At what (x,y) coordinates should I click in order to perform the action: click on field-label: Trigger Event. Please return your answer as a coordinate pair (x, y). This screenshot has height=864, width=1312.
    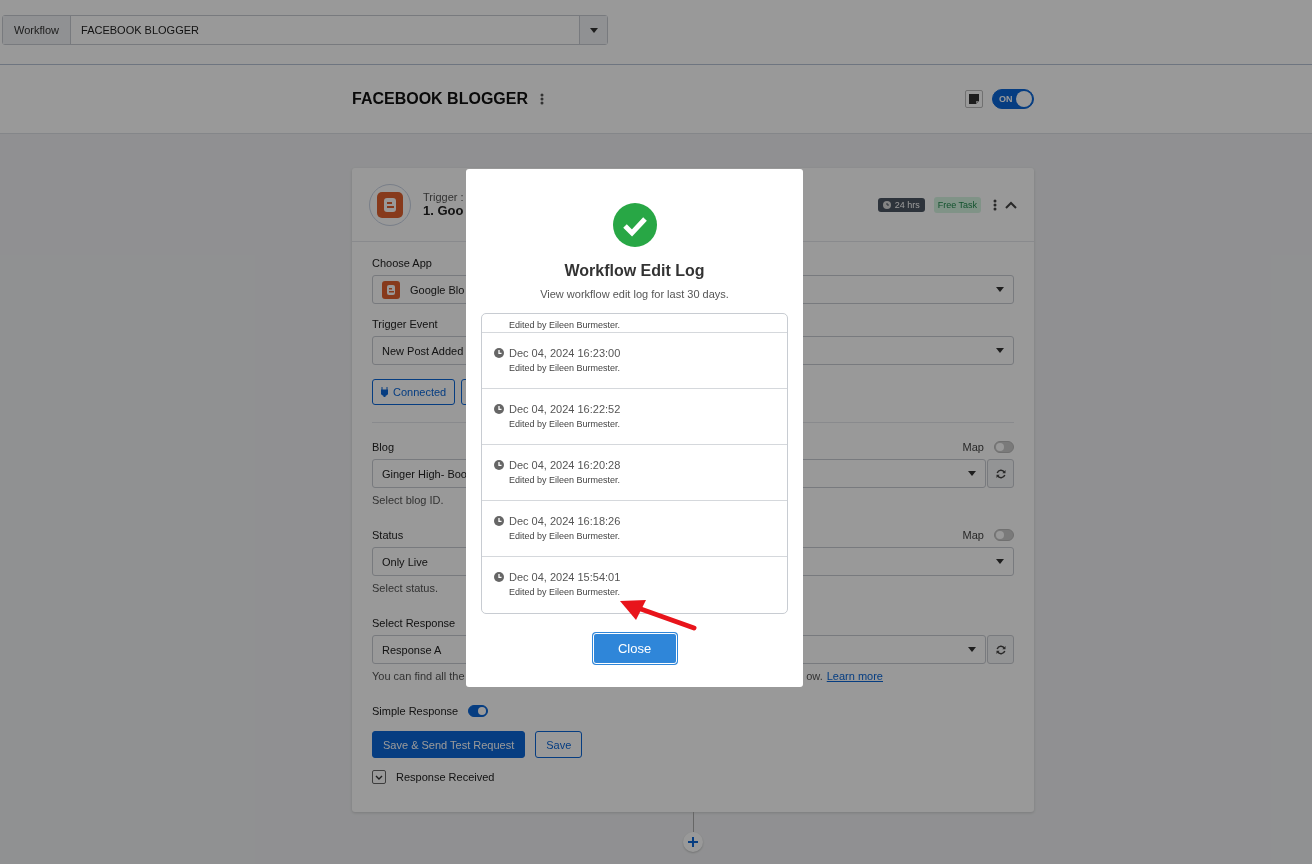
    Looking at the image, I should click on (405, 324).